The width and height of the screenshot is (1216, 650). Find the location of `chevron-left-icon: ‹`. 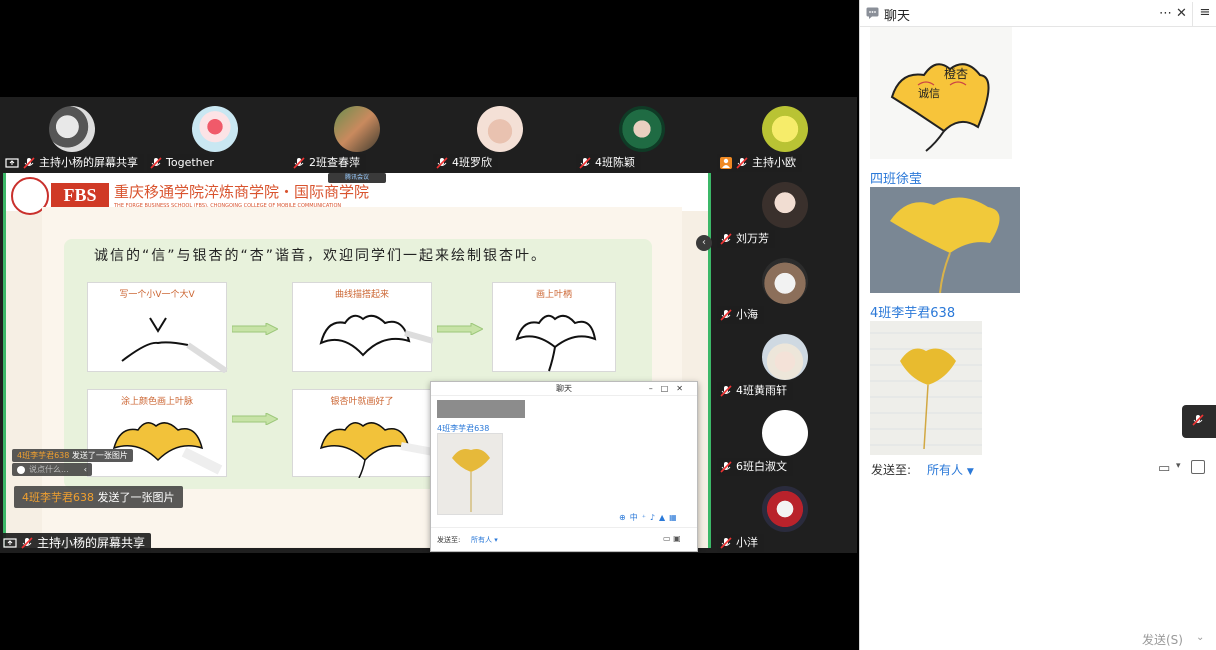

chevron-left-icon: ‹ is located at coordinates (85, 469).